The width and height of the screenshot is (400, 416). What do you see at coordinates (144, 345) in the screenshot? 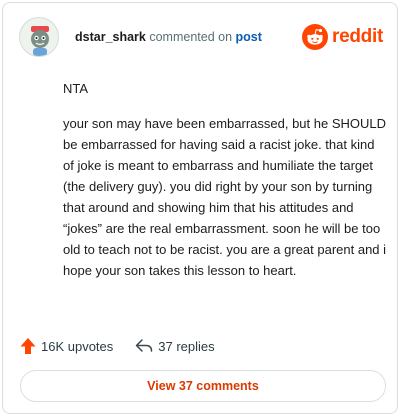
I see `reply-arrow-icon` at bounding box center [144, 345].